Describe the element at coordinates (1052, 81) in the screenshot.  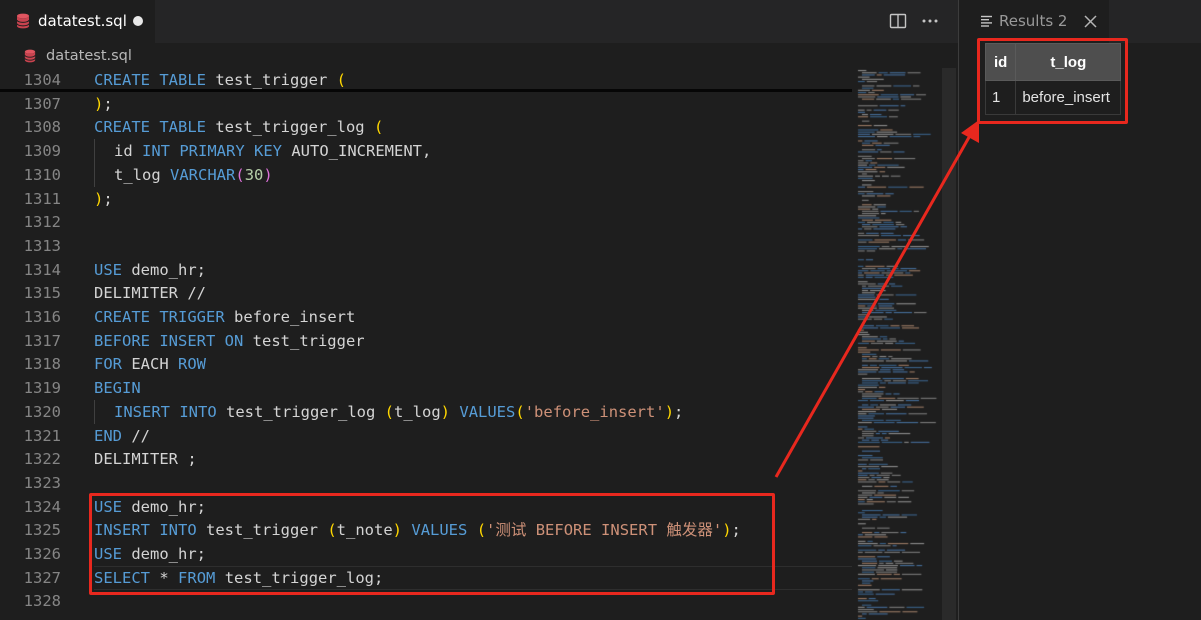
I see `results-highlight-box` at that location.